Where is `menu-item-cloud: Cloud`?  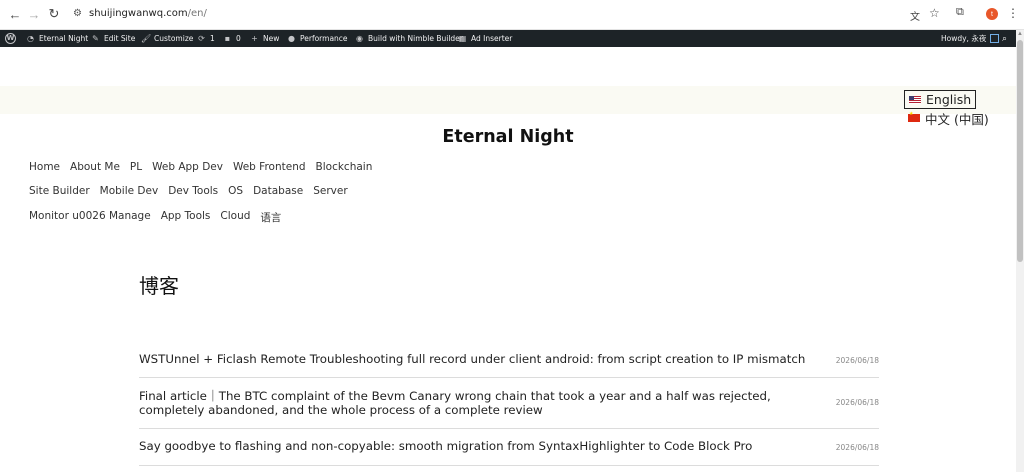 menu-item-cloud: Cloud is located at coordinates (235, 217).